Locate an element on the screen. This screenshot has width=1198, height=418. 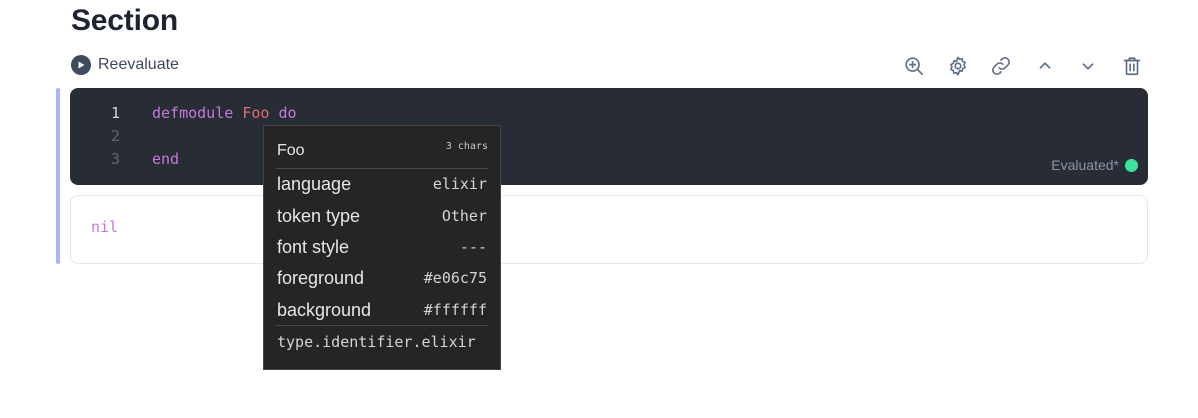
token-name: Foo is located at coordinates (291, 150).